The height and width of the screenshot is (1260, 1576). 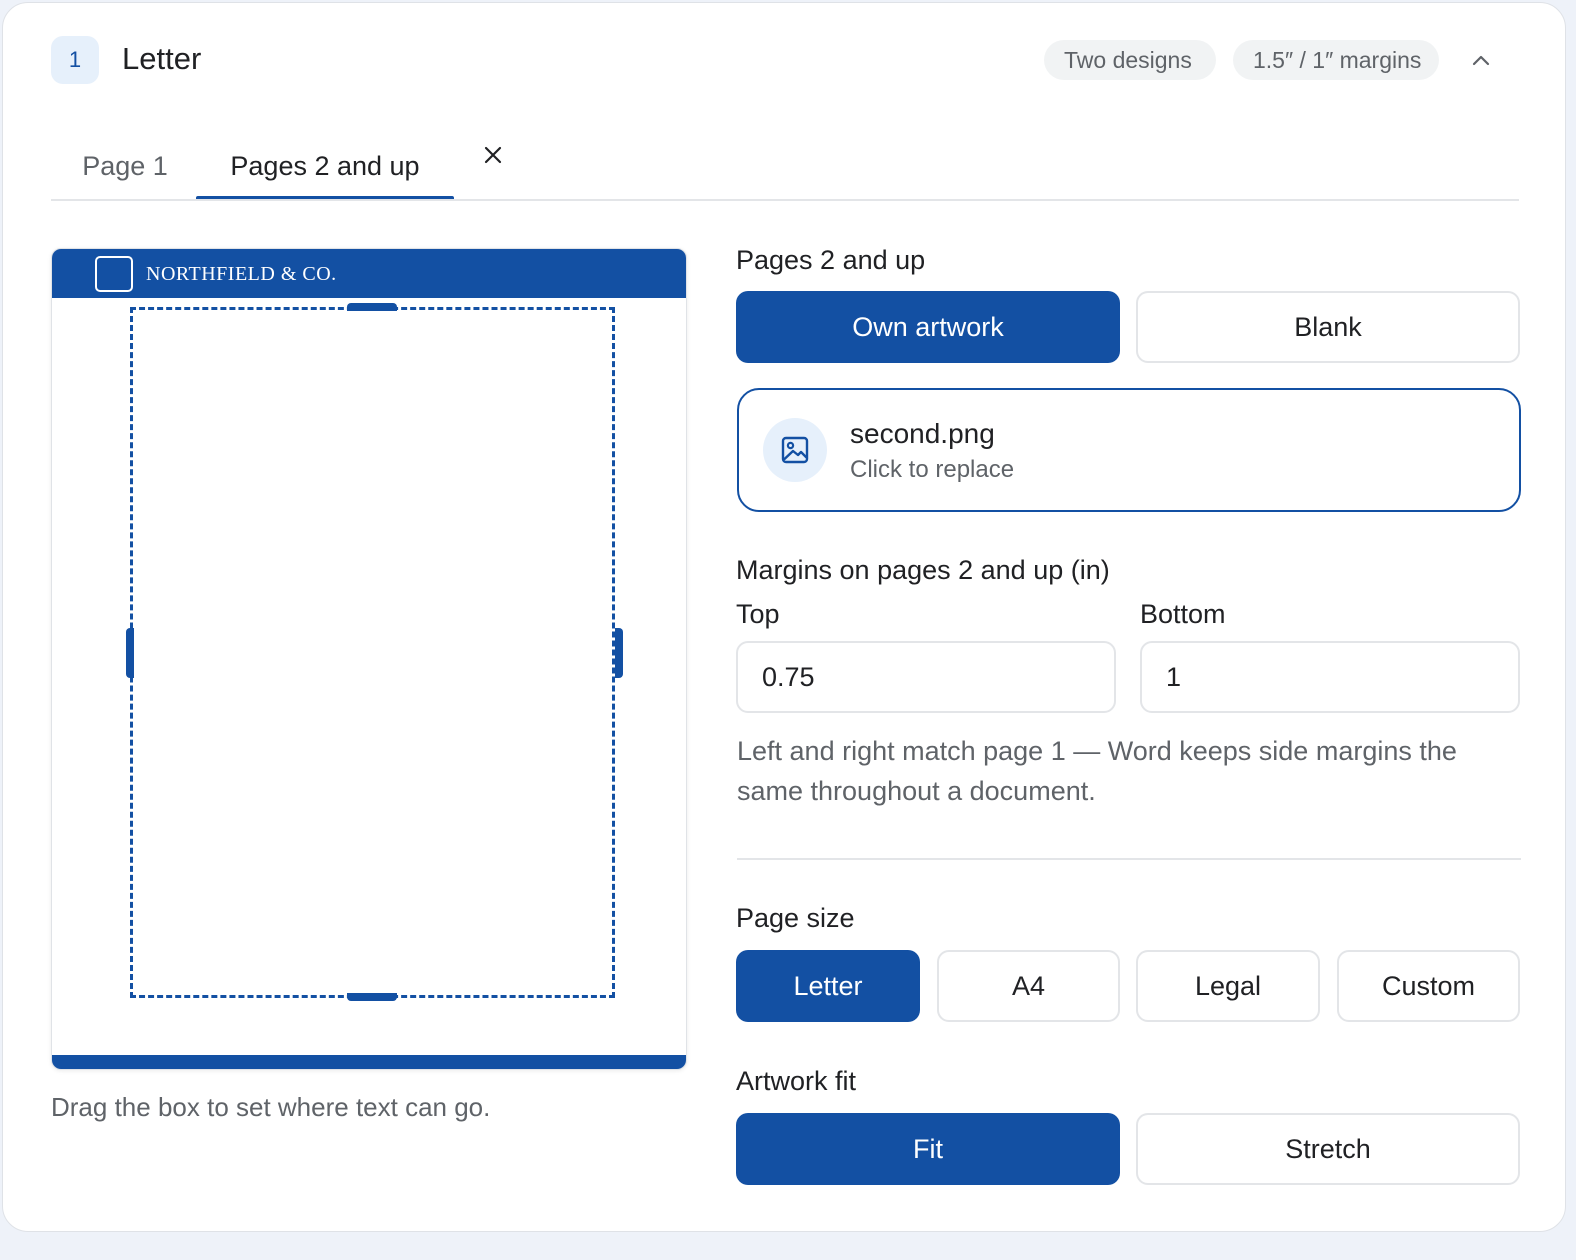 What do you see at coordinates (1336, 60) in the screenshot?
I see `margins-chip: 1.5″ / 1″ margins` at bounding box center [1336, 60].